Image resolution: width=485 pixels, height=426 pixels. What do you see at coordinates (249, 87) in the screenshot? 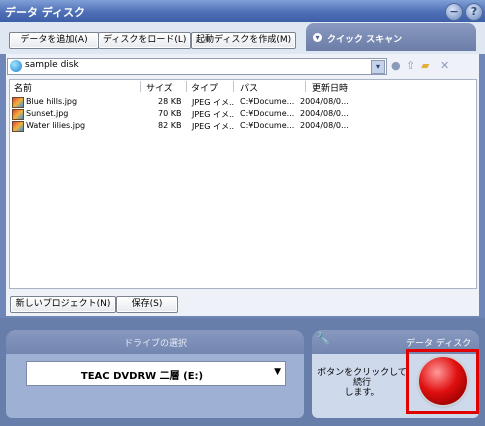
I see `column-header-path: パス` at bounding box center [249, 87].